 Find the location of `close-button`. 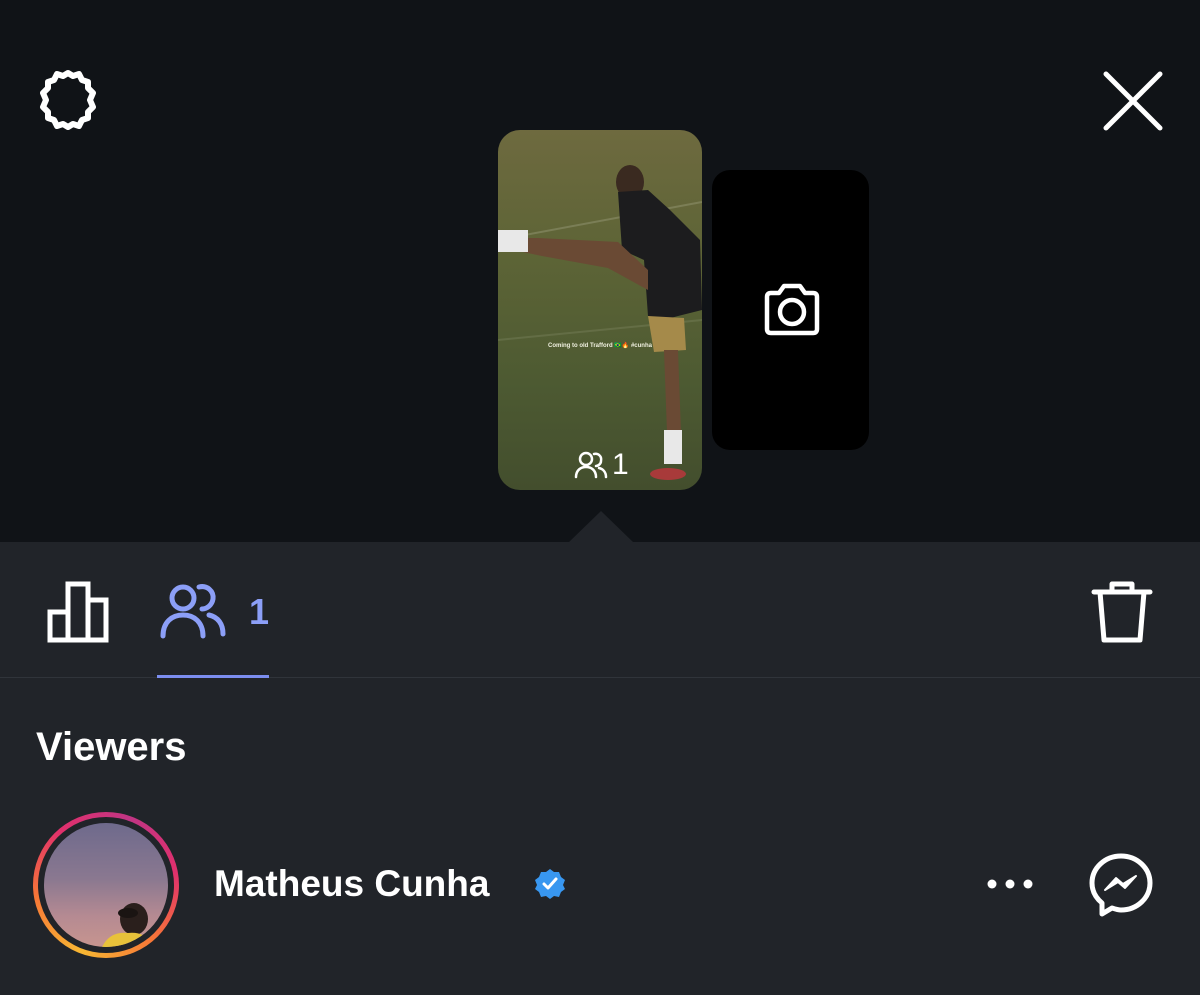

close-button is located at coordinates (1133, 101).